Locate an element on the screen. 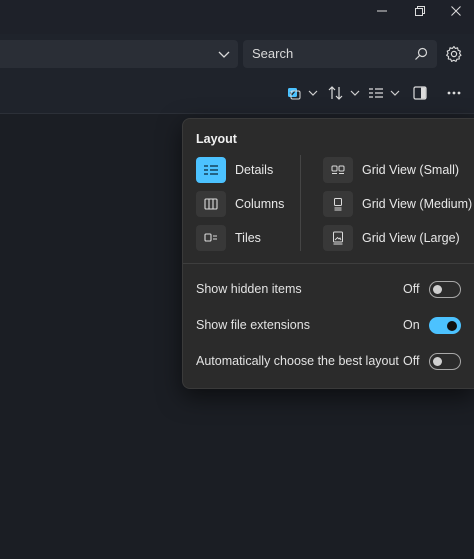 The width and height of the screenshot is (474, 559). layout-option-grid-small: Grid View (Small) is located at coordinates (391, 170).